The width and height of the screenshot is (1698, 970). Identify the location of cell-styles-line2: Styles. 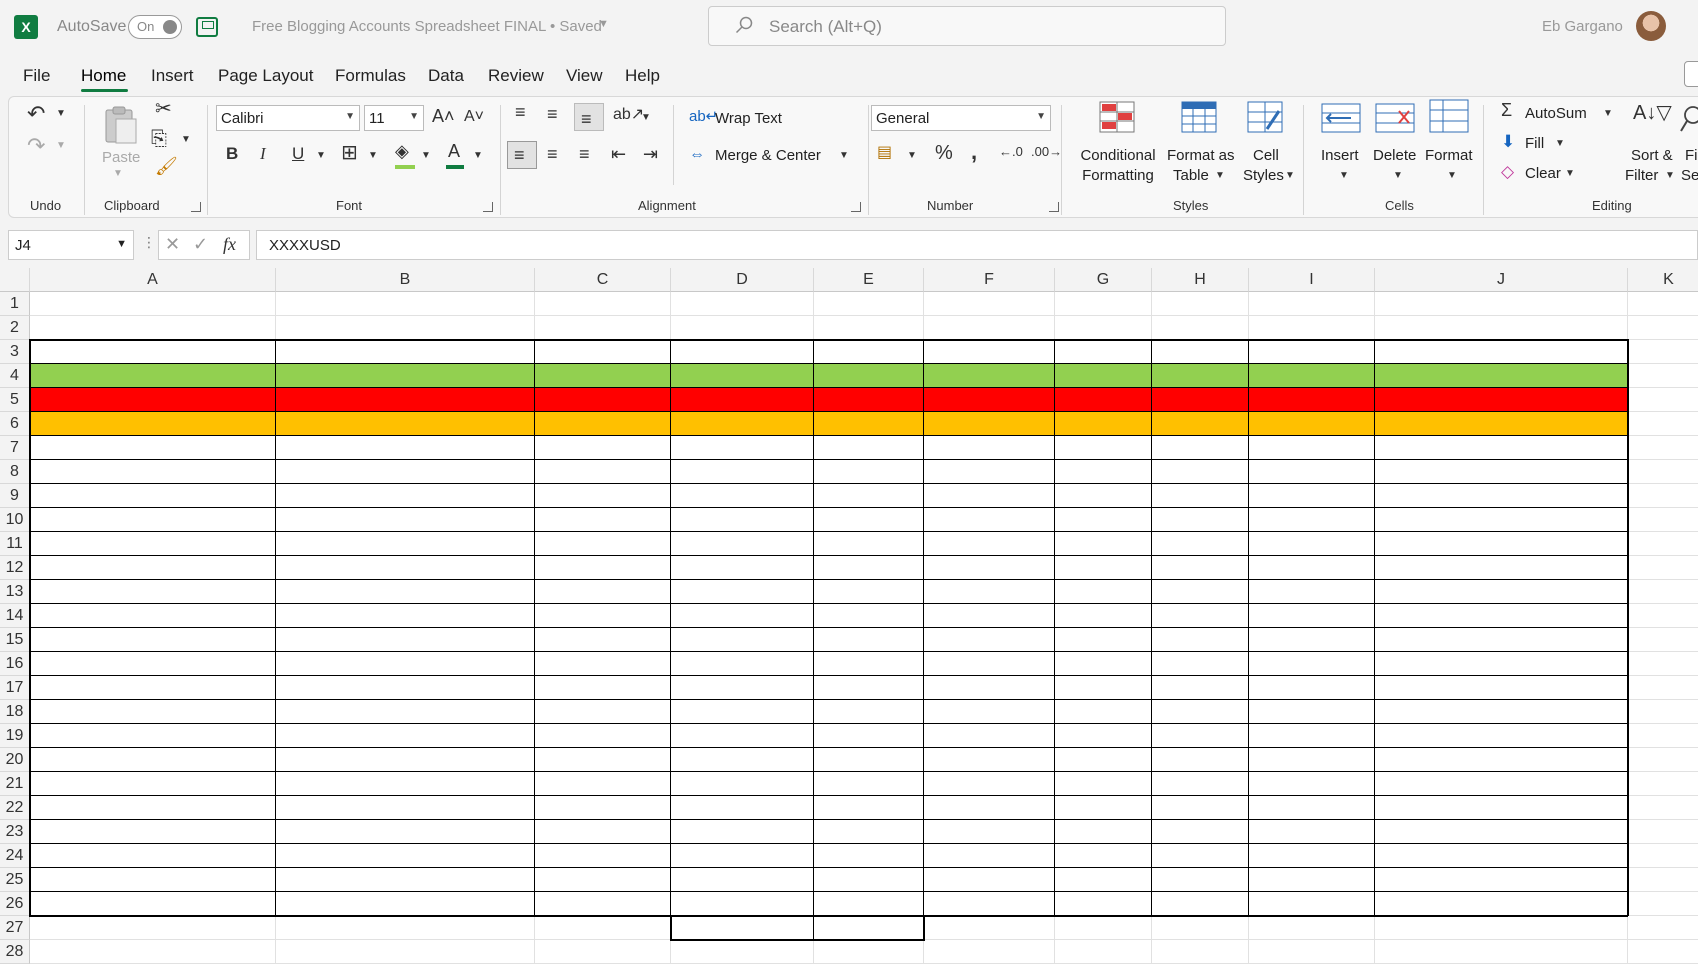
(1263, 175).